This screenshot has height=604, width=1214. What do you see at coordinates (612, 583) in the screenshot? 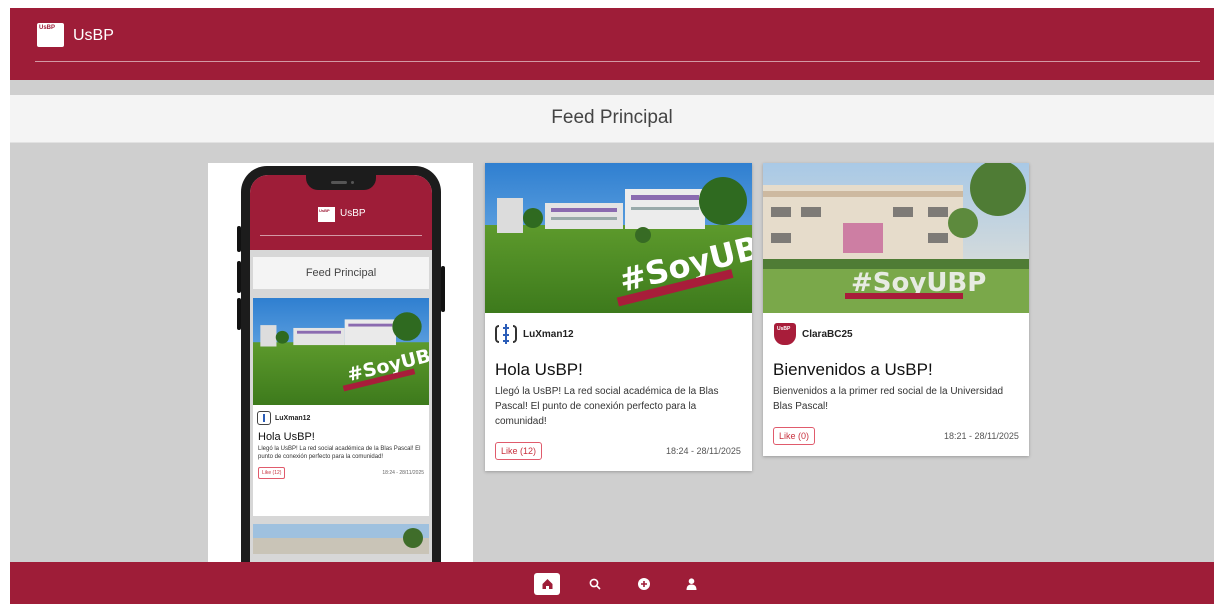
I see `bottom-nav` at bounding box center [612, 583].